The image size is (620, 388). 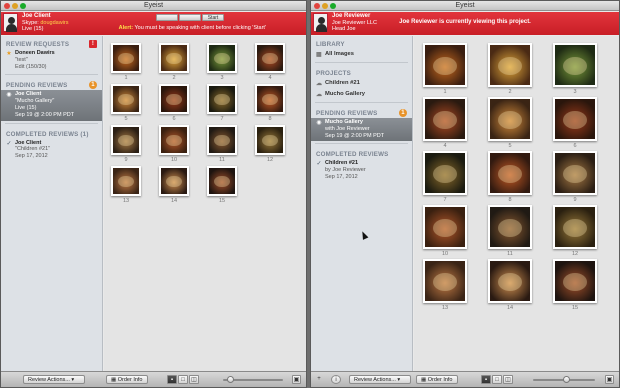 What do you see at coordinates (336, 379) in the screenshot?
I see `info-icon: i` at bounding box center [336, 379].